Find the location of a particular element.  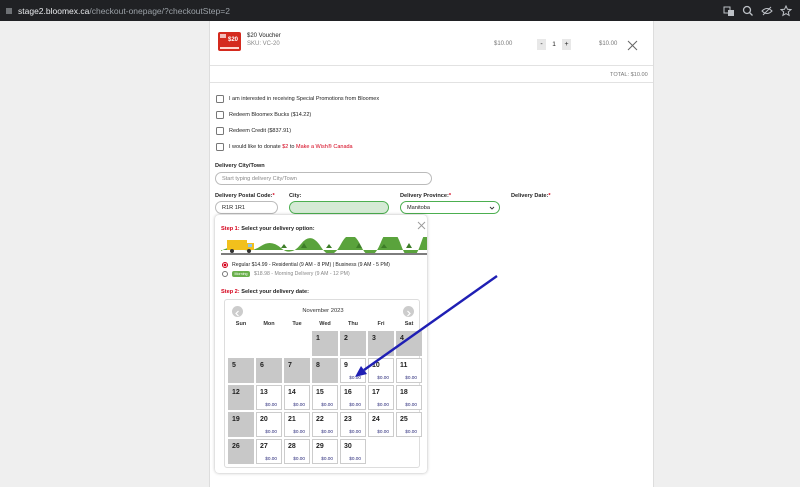

annotation-arrow is located at coordinates (426, 326).